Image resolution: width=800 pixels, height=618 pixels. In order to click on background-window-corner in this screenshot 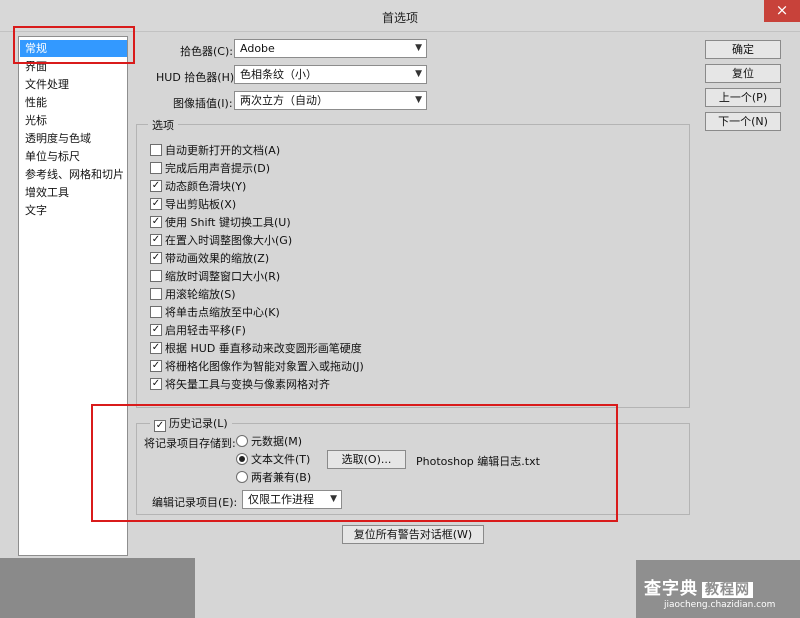, I will do `click(97, 588)`.